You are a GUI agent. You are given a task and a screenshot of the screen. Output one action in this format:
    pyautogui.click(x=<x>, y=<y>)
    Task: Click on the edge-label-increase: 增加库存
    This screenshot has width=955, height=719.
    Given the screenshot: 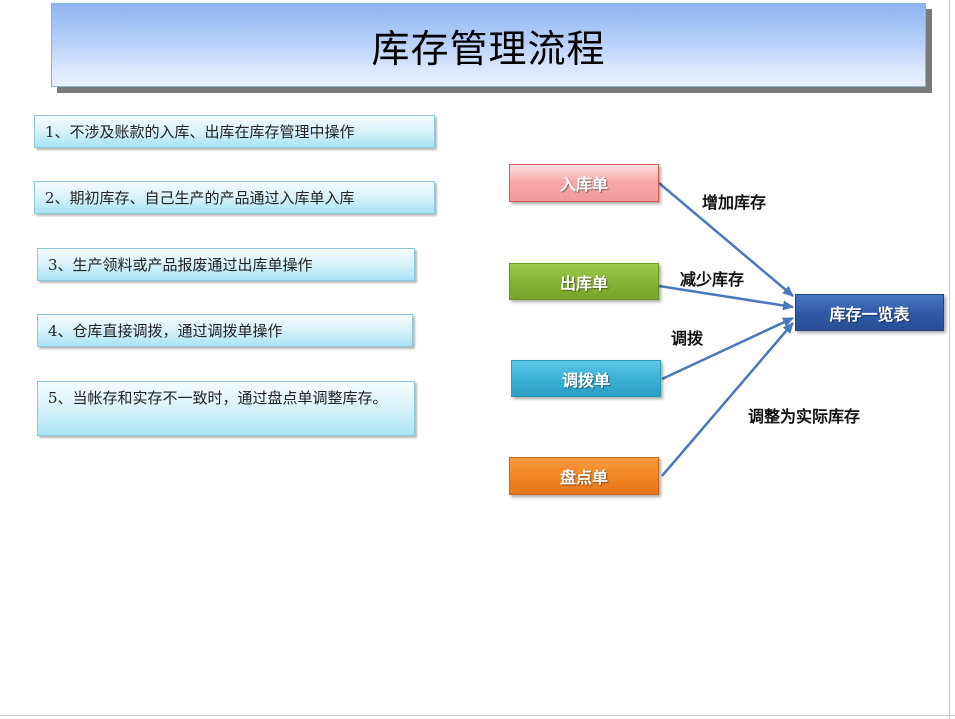 What is the action you would take?
    pyautogui.click(x=734, y=202)
    